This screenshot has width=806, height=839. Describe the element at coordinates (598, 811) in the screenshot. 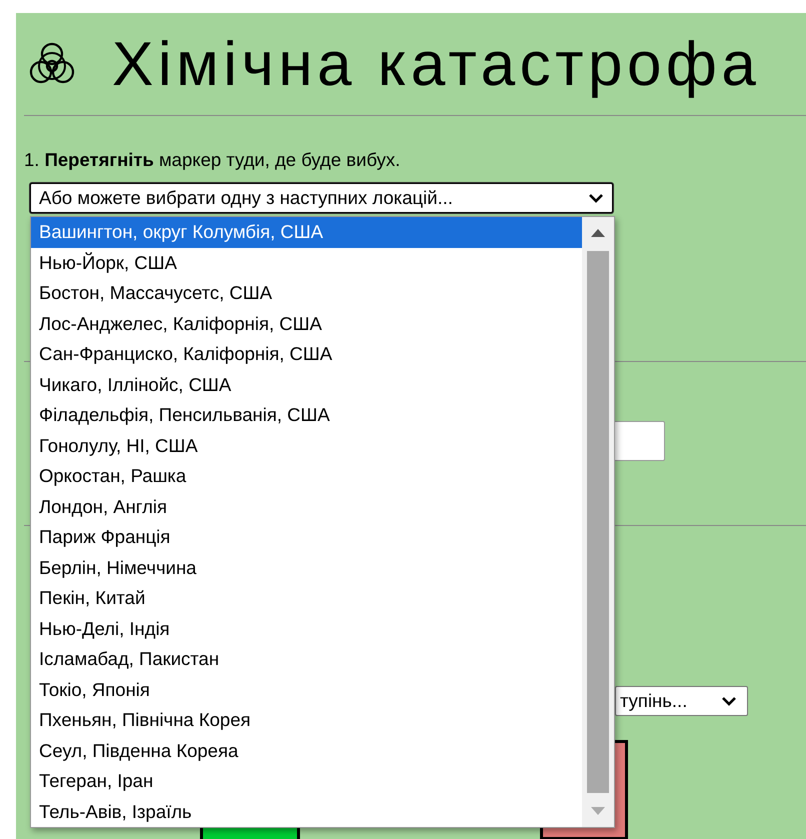

I see `scroll-down-icon` at that location.